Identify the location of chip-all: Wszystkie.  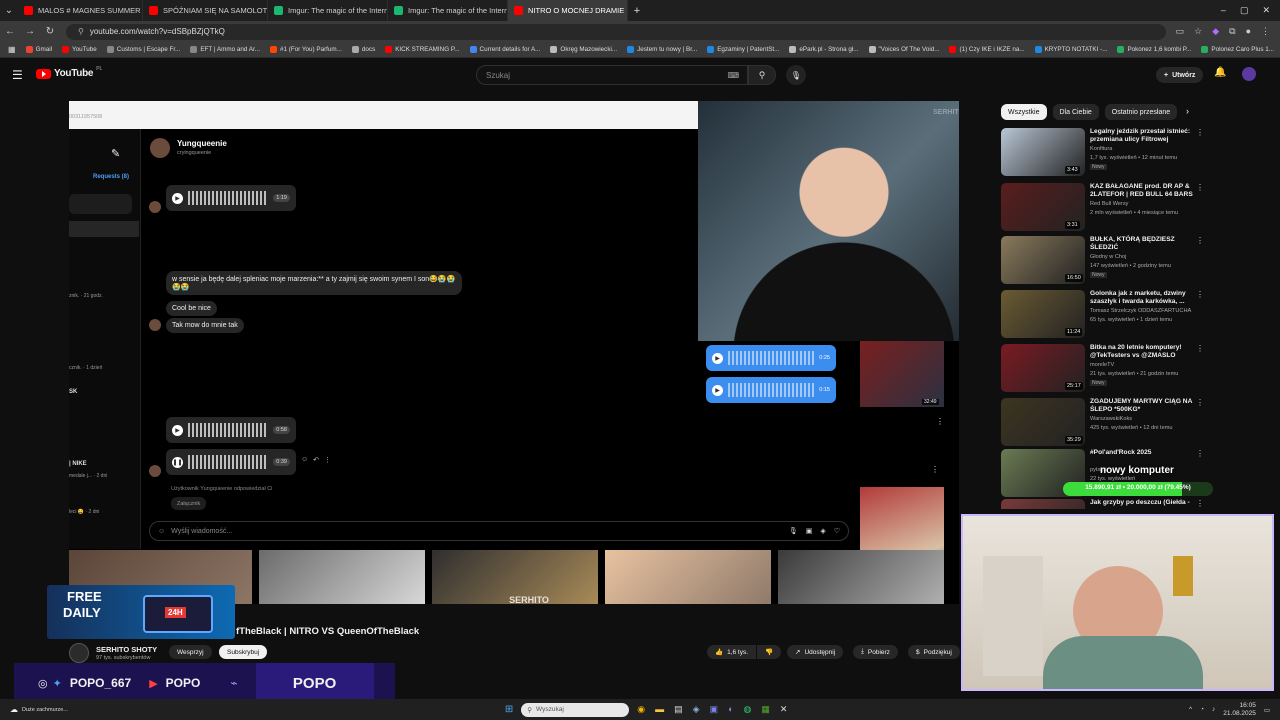
(1024, 112).